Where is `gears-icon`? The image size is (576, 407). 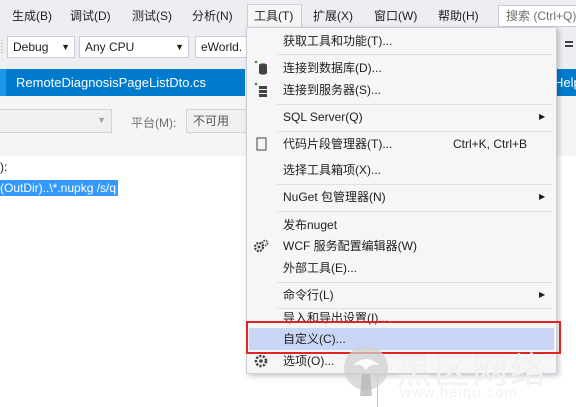 gears-icon is located at coordinates (261, 246).